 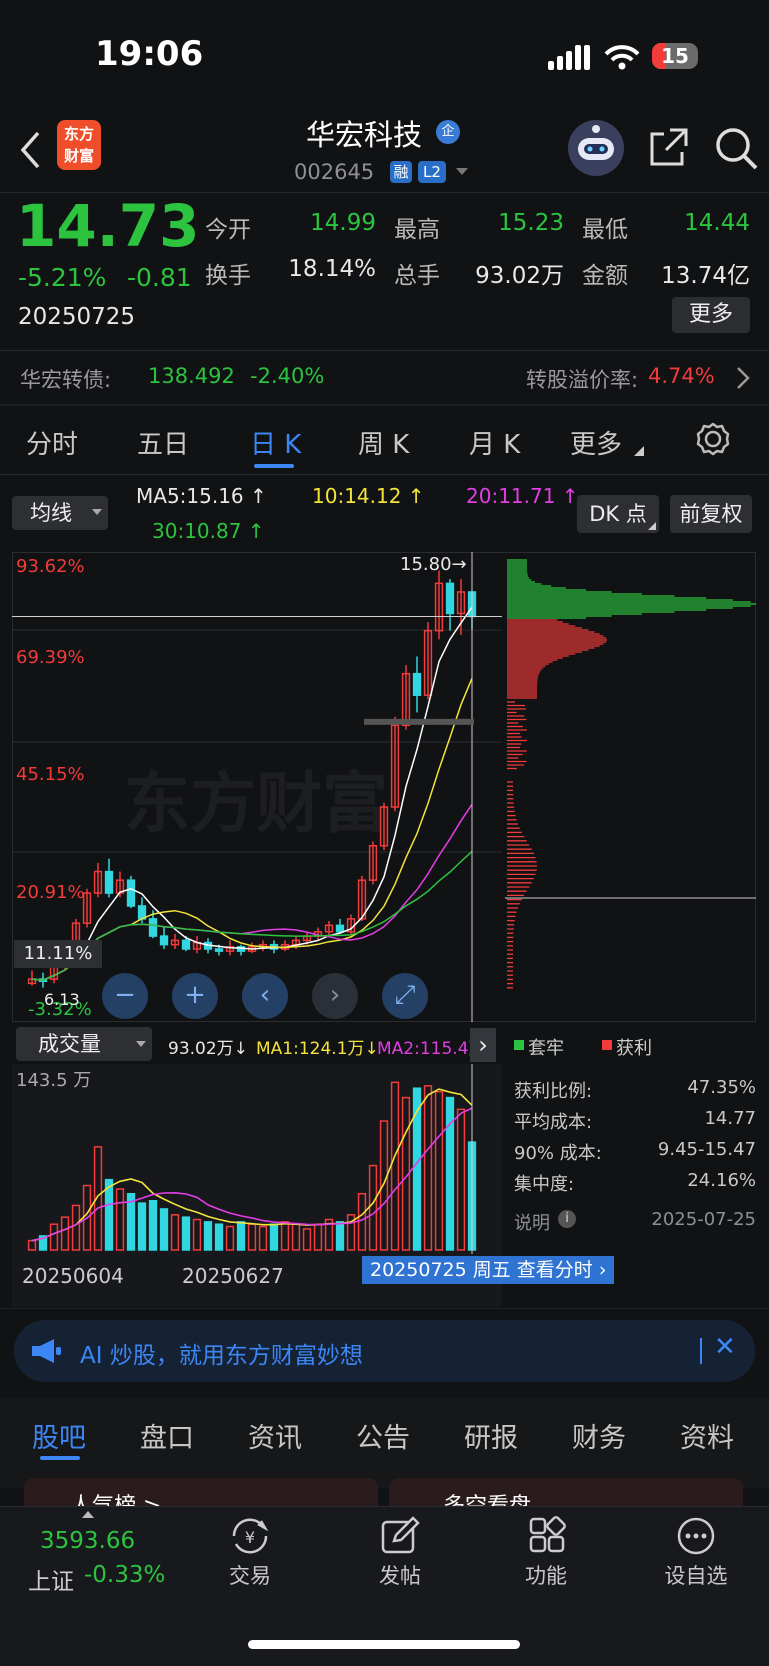 I want to click on tab-weekly-k: 周 K, so click(x=383, y=442).